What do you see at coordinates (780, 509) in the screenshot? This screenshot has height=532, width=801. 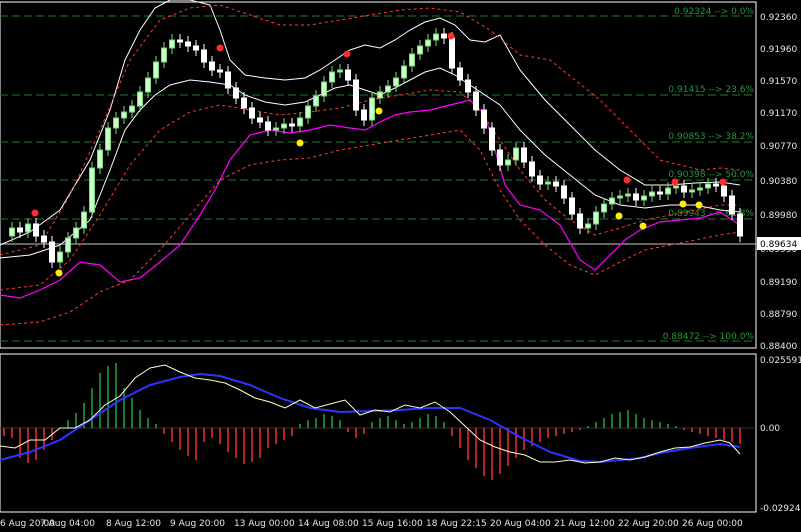 I see `indicator-tick: -0.029249` at bounding box center [780, 509].